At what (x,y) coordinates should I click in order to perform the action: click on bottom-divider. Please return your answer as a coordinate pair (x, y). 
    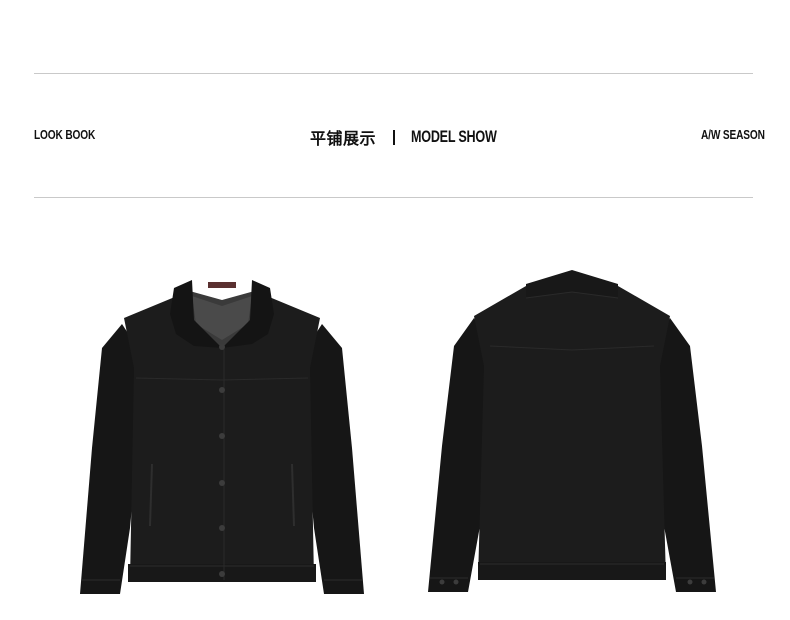
    Looking at the image, I should click on (393, 197).